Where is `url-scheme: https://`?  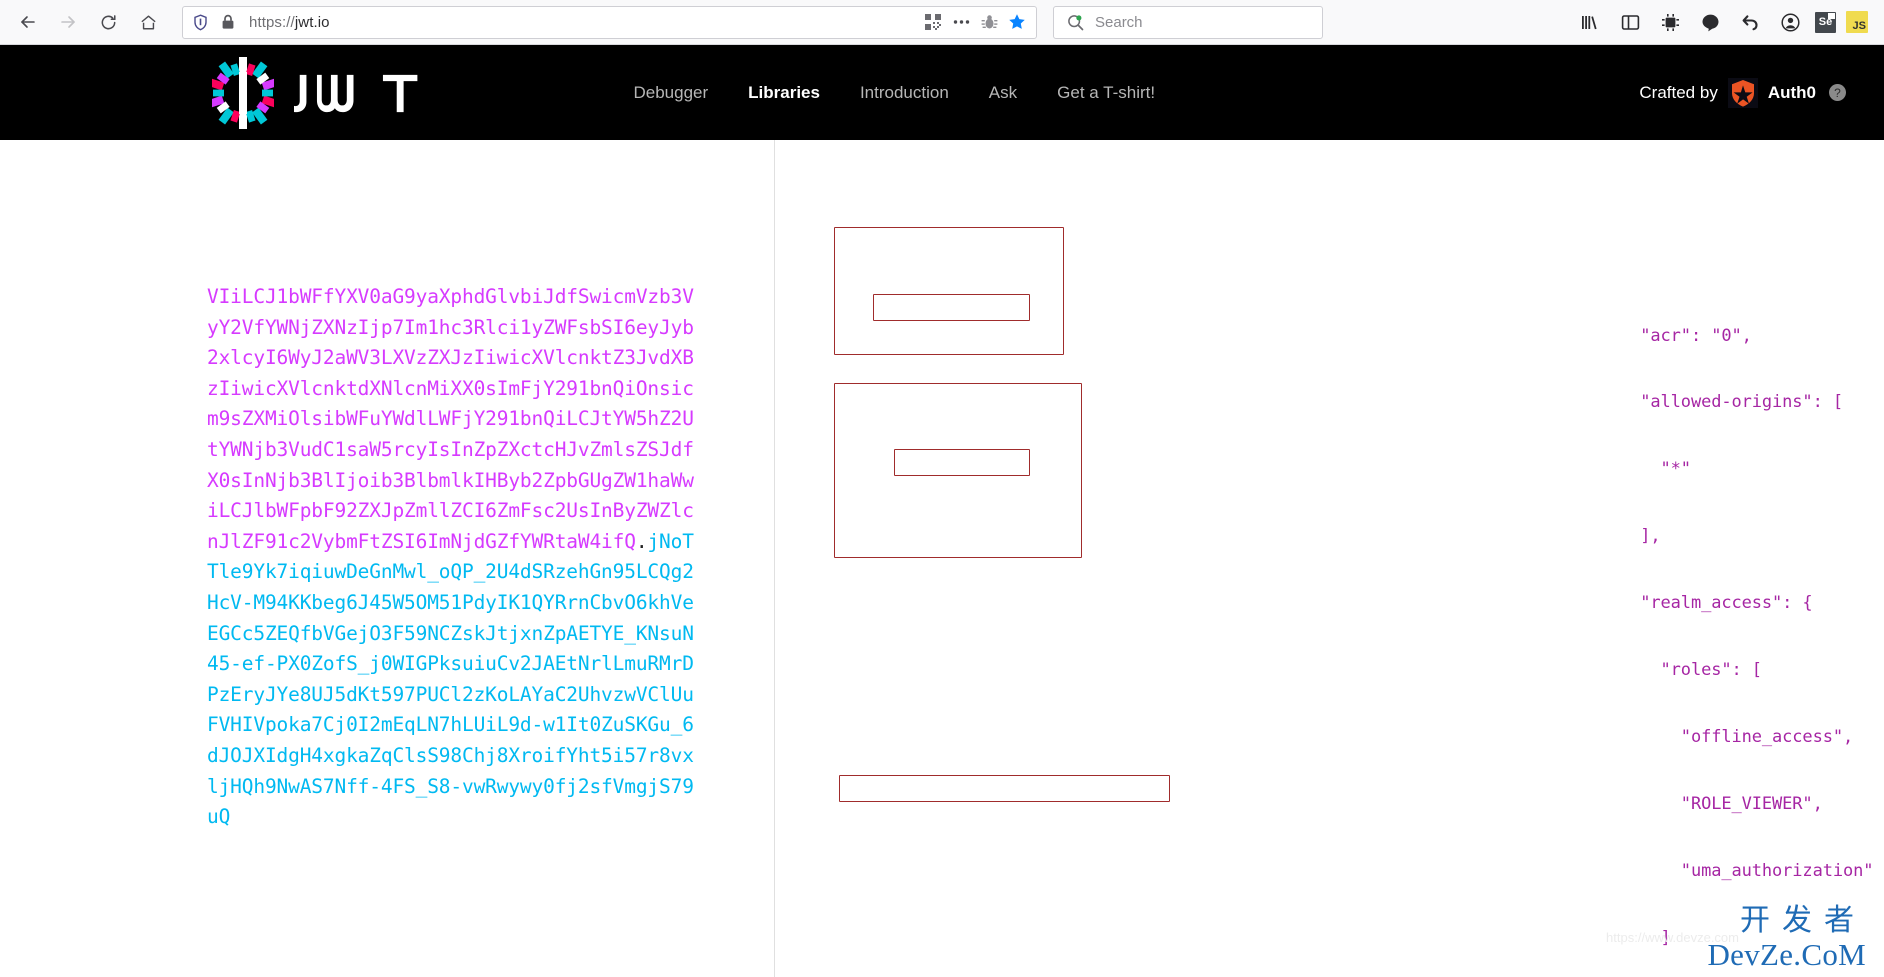 url-scheme: https:// is located at coordinates (272, 22).